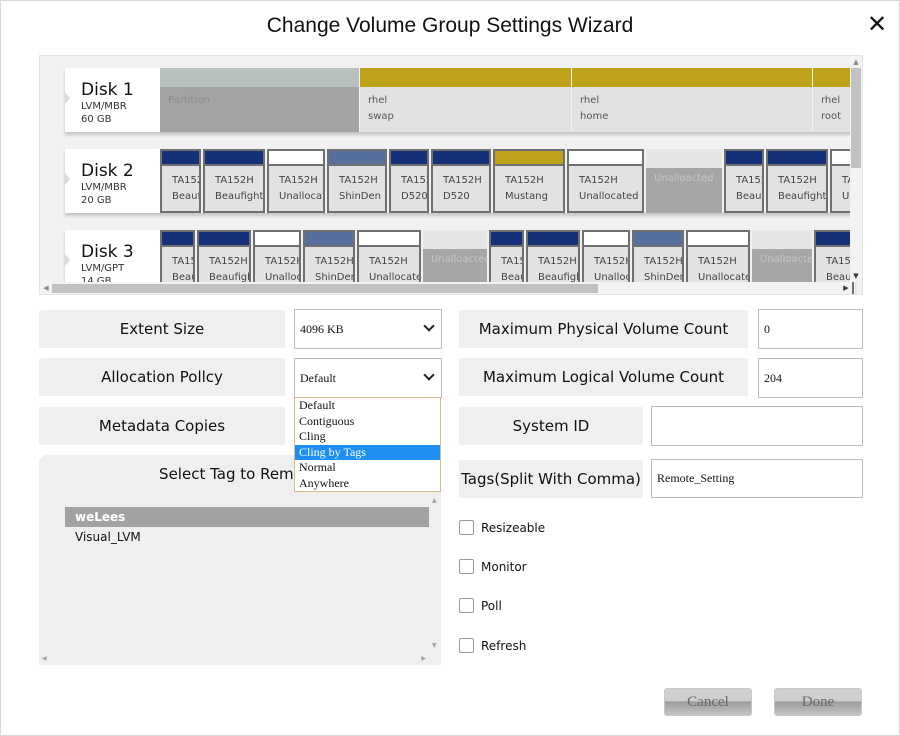 Image resolution: width=900 pixels, height=736 pixels. Describe the element at coordinates (367, 484) in the screenshot. I see `dropdown-option: Anywhere` at that location.